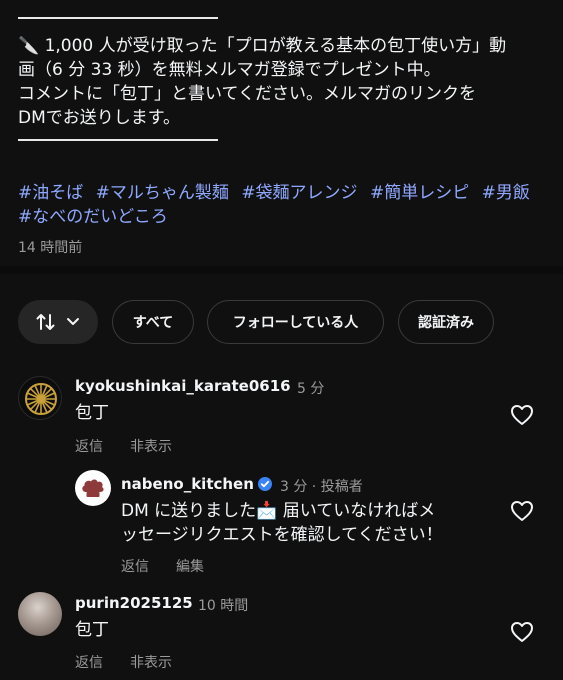 The width and height of the screenshot is (563, 680). What do you see at coordinates (187, 484) in the screenshot?
I see `comment-username-text: nabeno_kitchen` at bounding box center [187, 484].